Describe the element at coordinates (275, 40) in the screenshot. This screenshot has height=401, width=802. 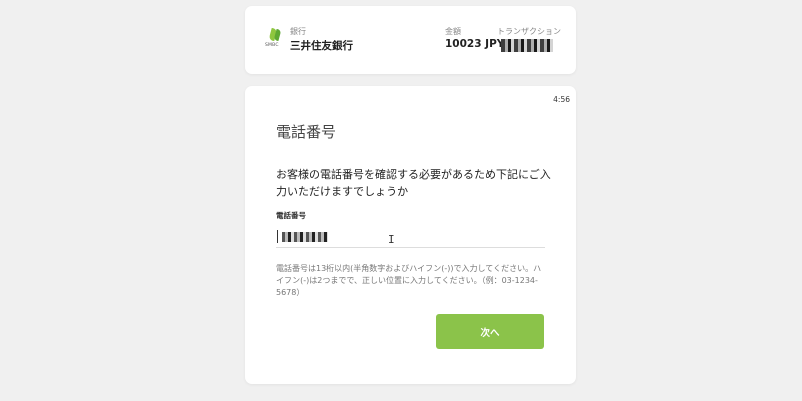
I see `bank-logo-icon: SMBC` at that location.